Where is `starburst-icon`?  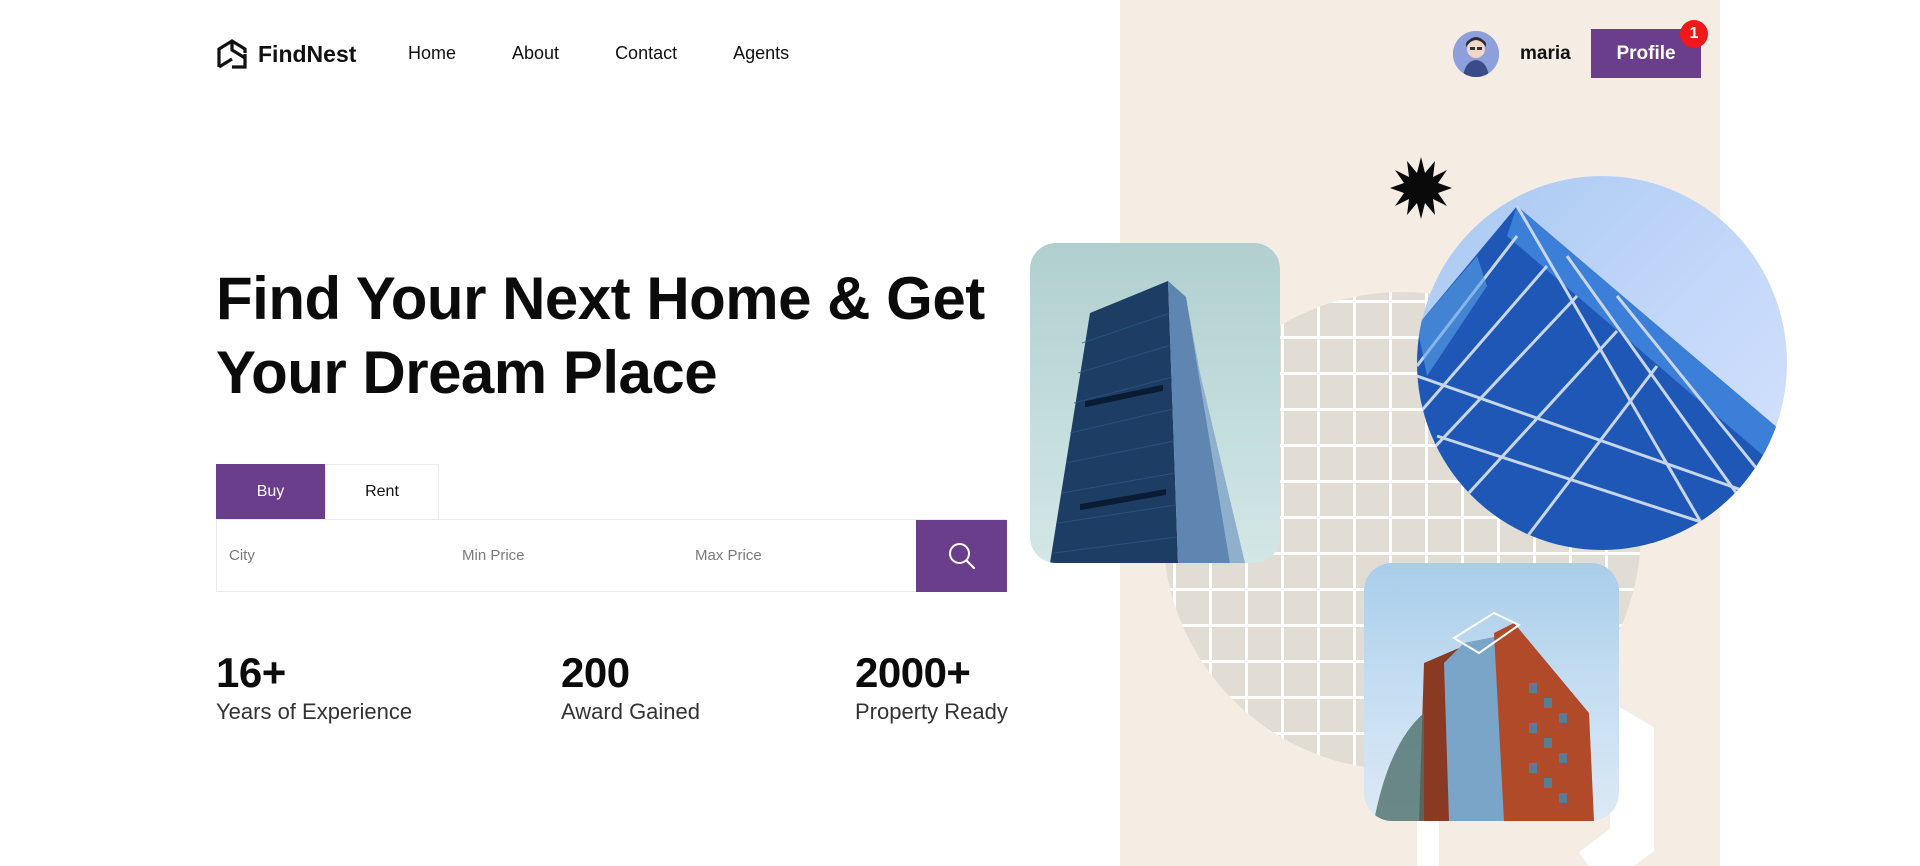 starburst-icon is located at coordinates (1421, 188).